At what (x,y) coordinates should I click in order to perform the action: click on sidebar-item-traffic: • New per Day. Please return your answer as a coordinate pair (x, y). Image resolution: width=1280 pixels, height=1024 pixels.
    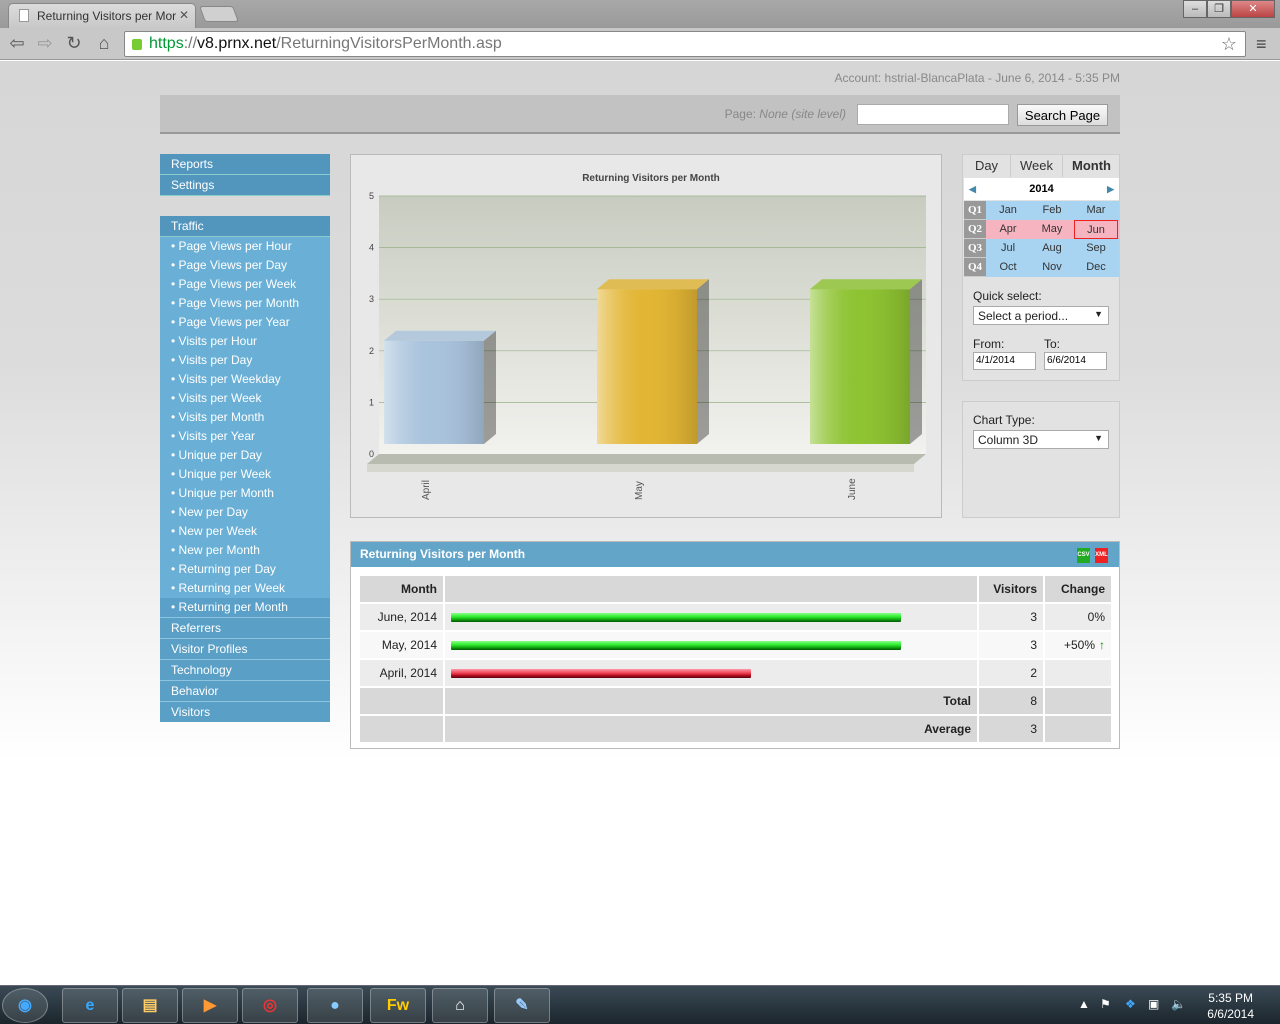
    Looking at the image, I should click on (245, 512).